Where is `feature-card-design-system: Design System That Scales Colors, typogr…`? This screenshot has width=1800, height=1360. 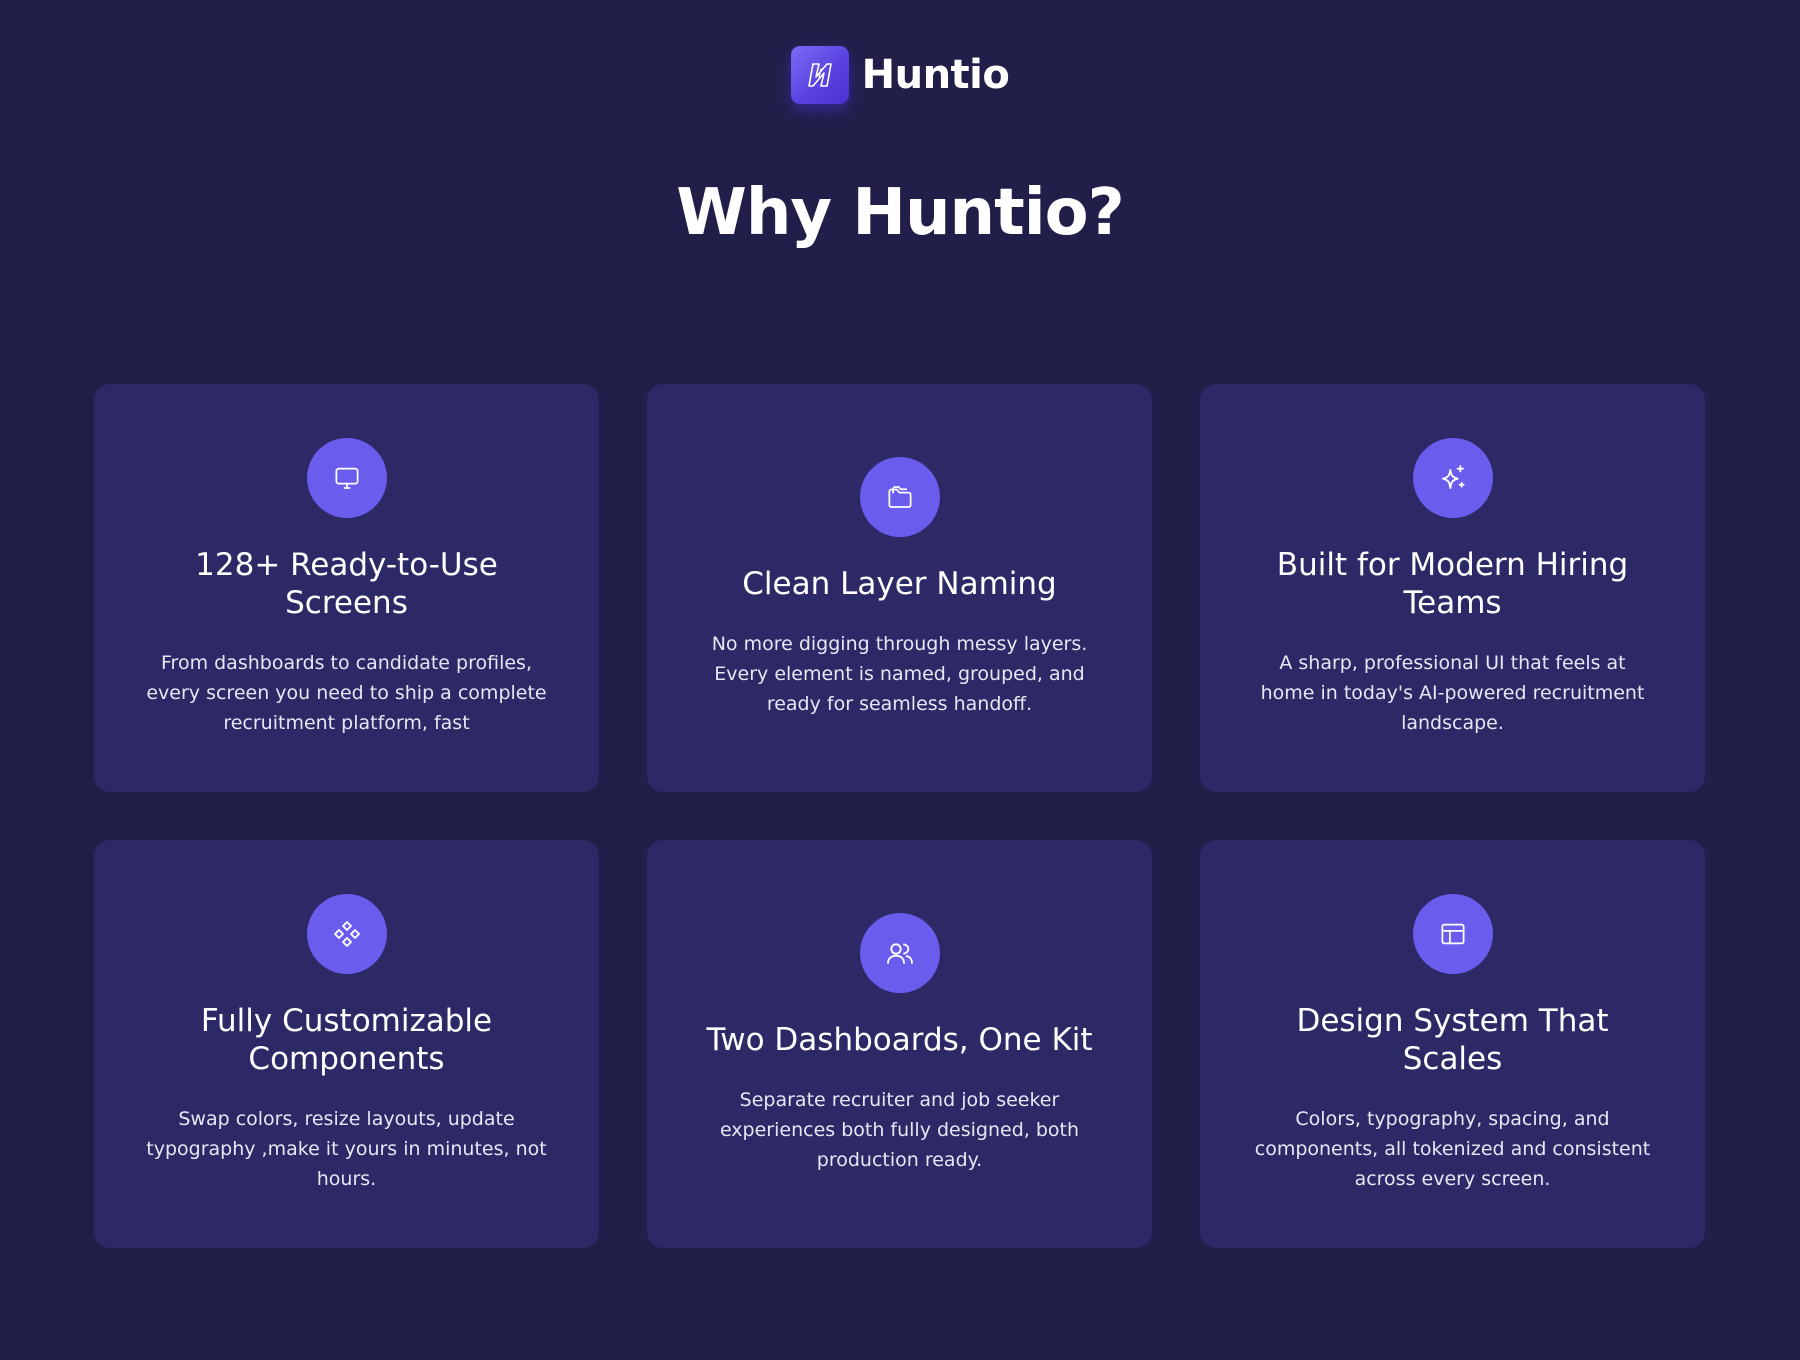
feature-card-design-system: Design System That Scales Colors, typogr… is located at coordinates (1452, 1044).